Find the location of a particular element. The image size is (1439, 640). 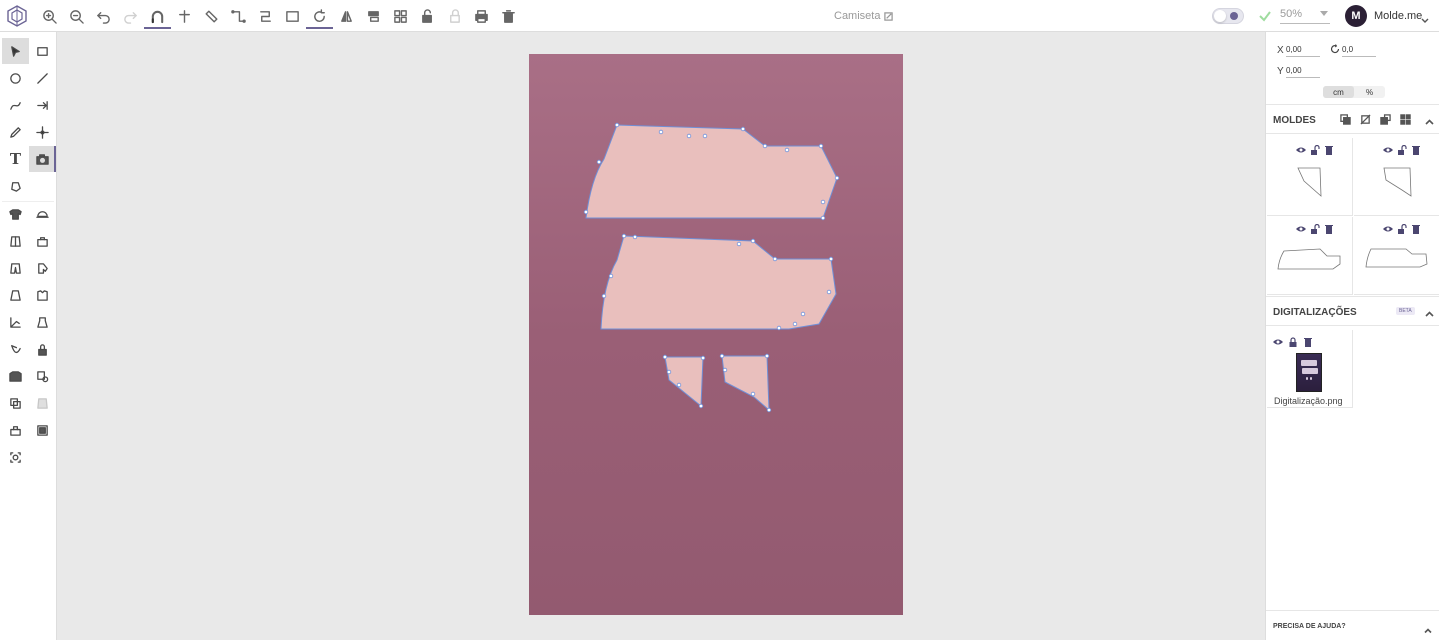

edit-icon is located at coordinates (889, 16).